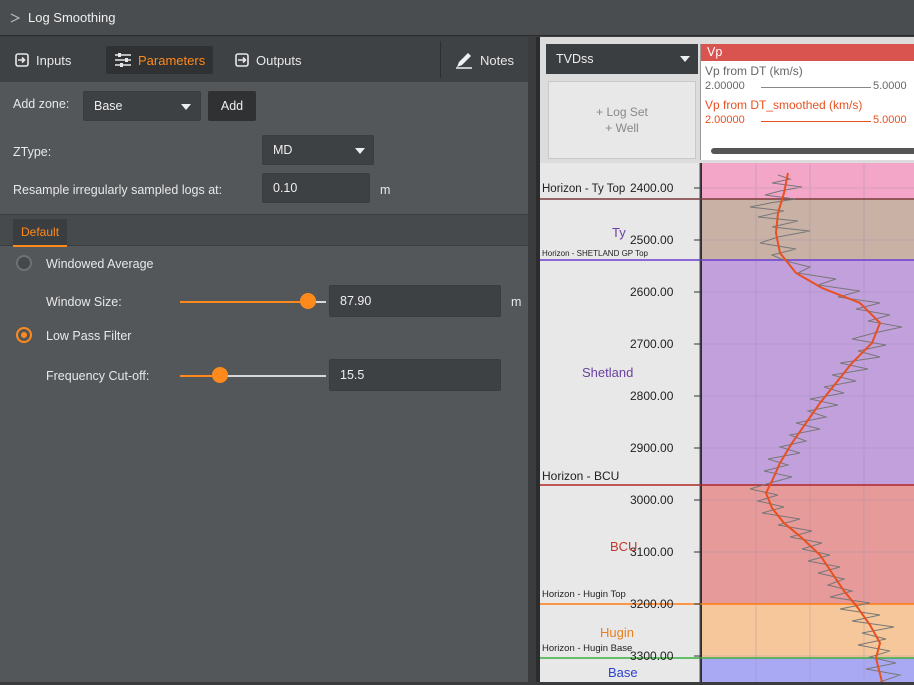 Image resolution: width=914 pixels, height=685 pixels. I want to click on zone-band-above-ty, so click(808, 181).